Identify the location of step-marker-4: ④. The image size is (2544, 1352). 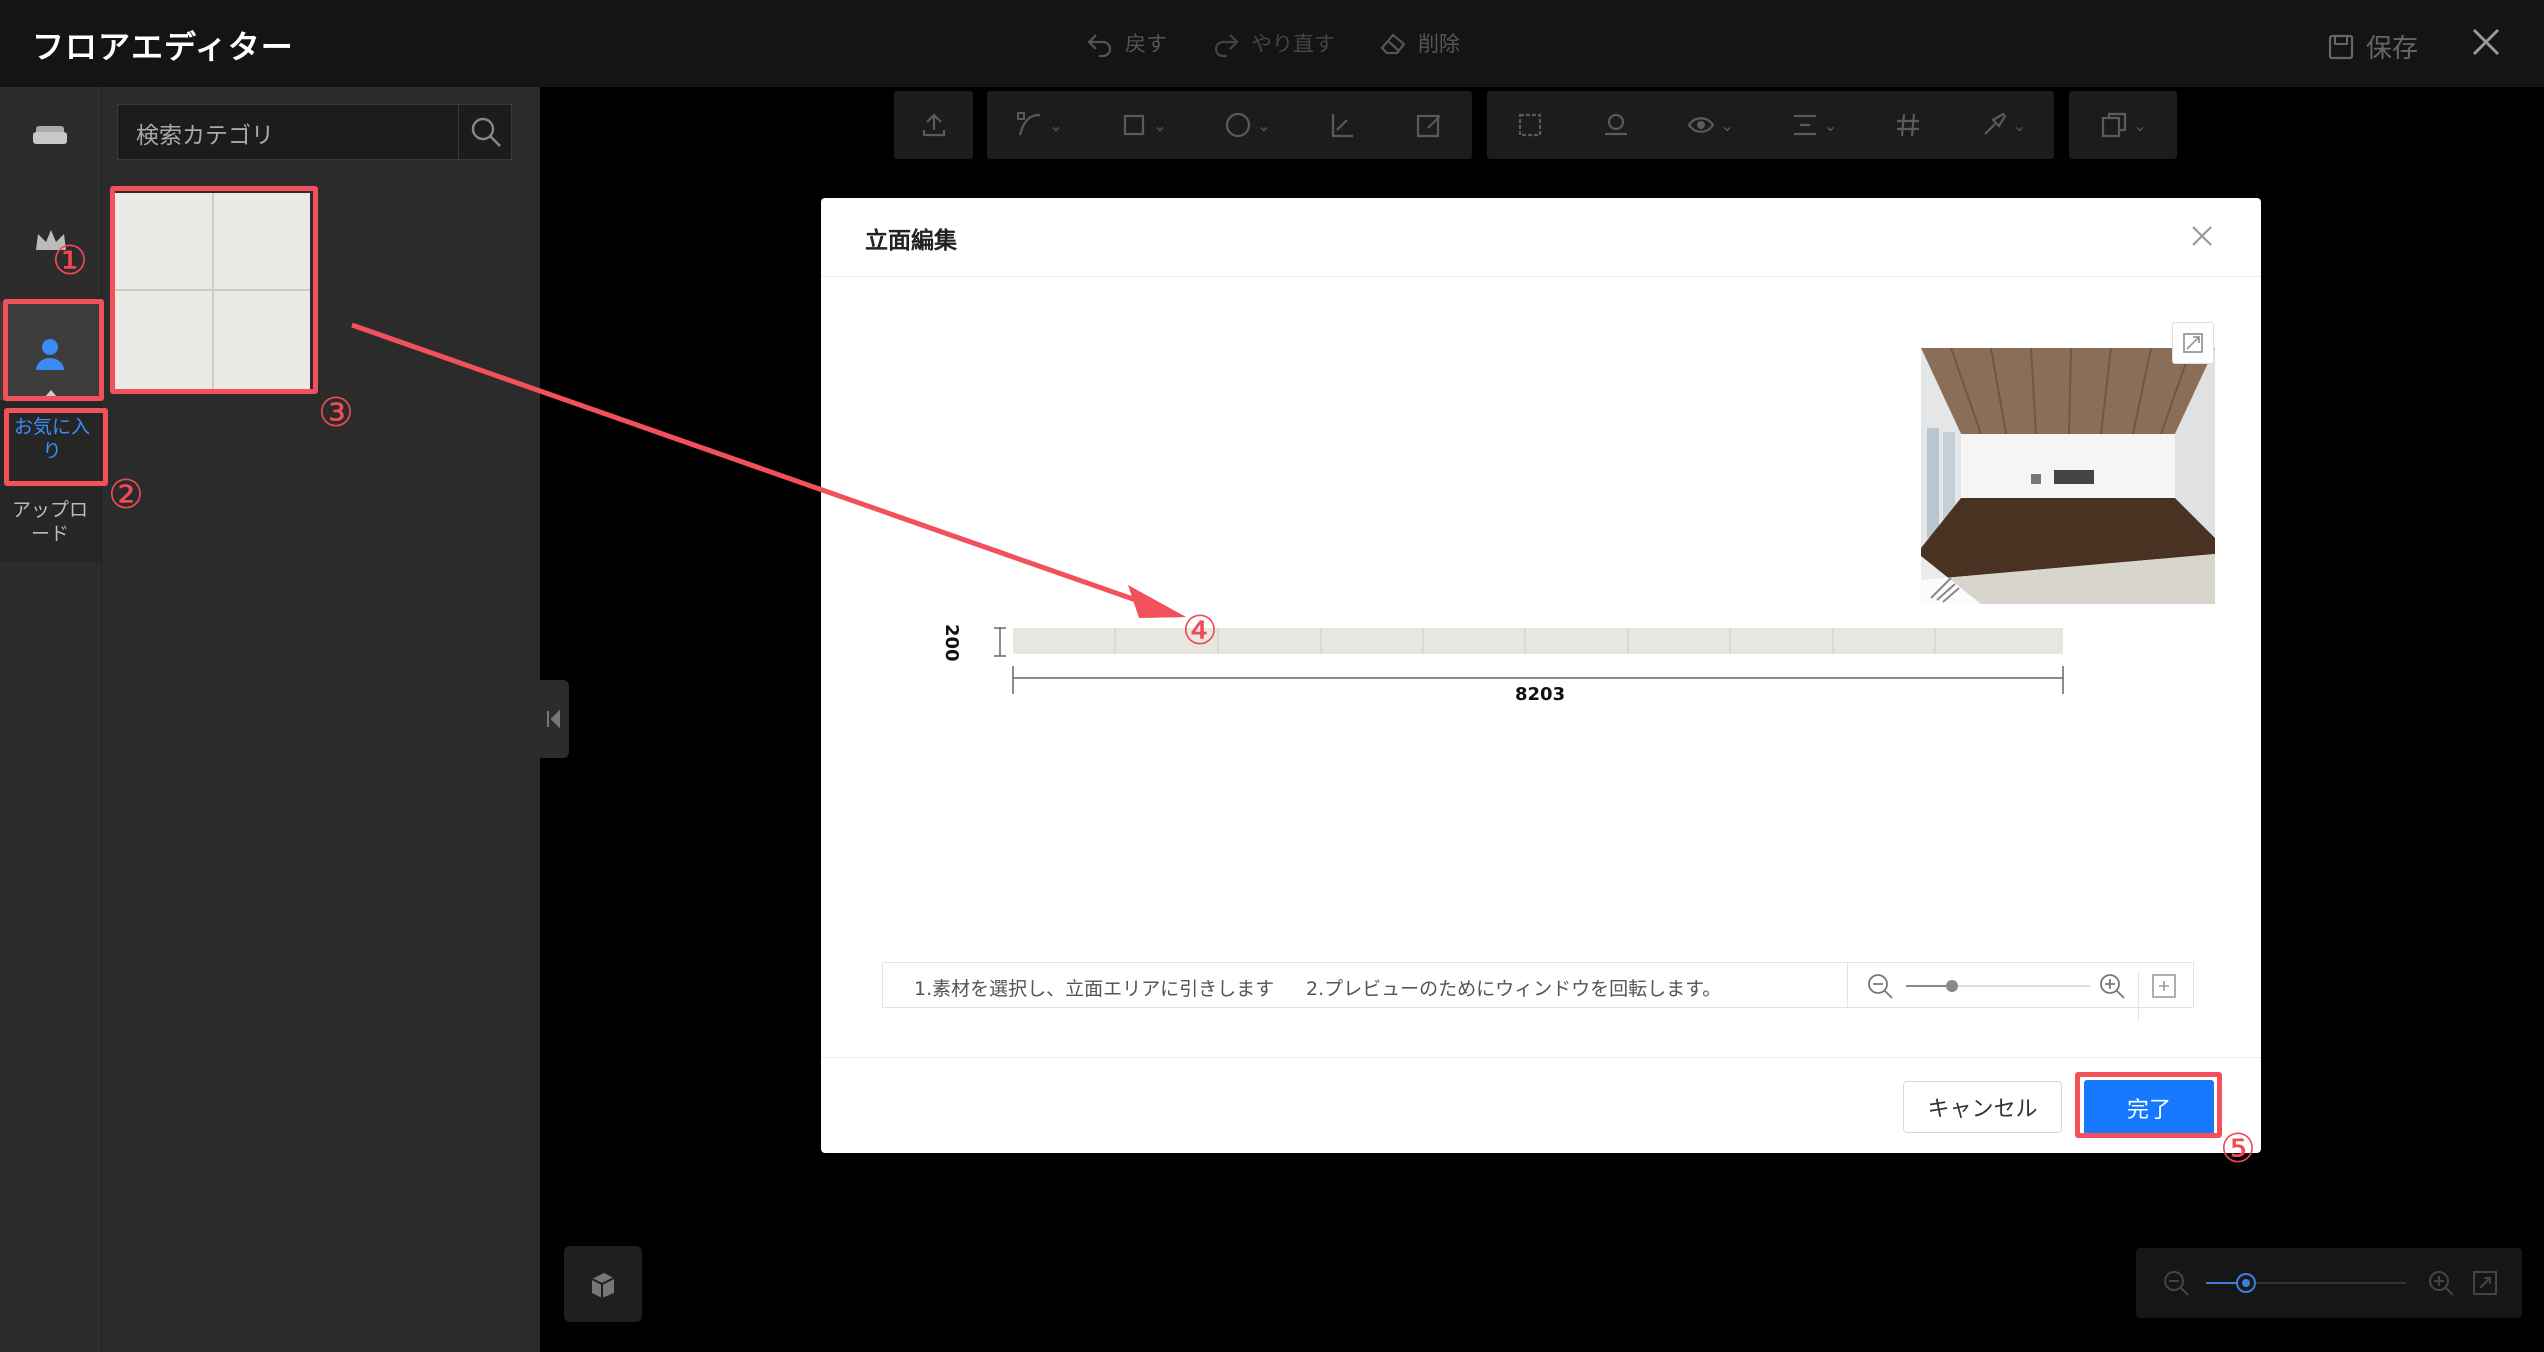
(1200, 631).